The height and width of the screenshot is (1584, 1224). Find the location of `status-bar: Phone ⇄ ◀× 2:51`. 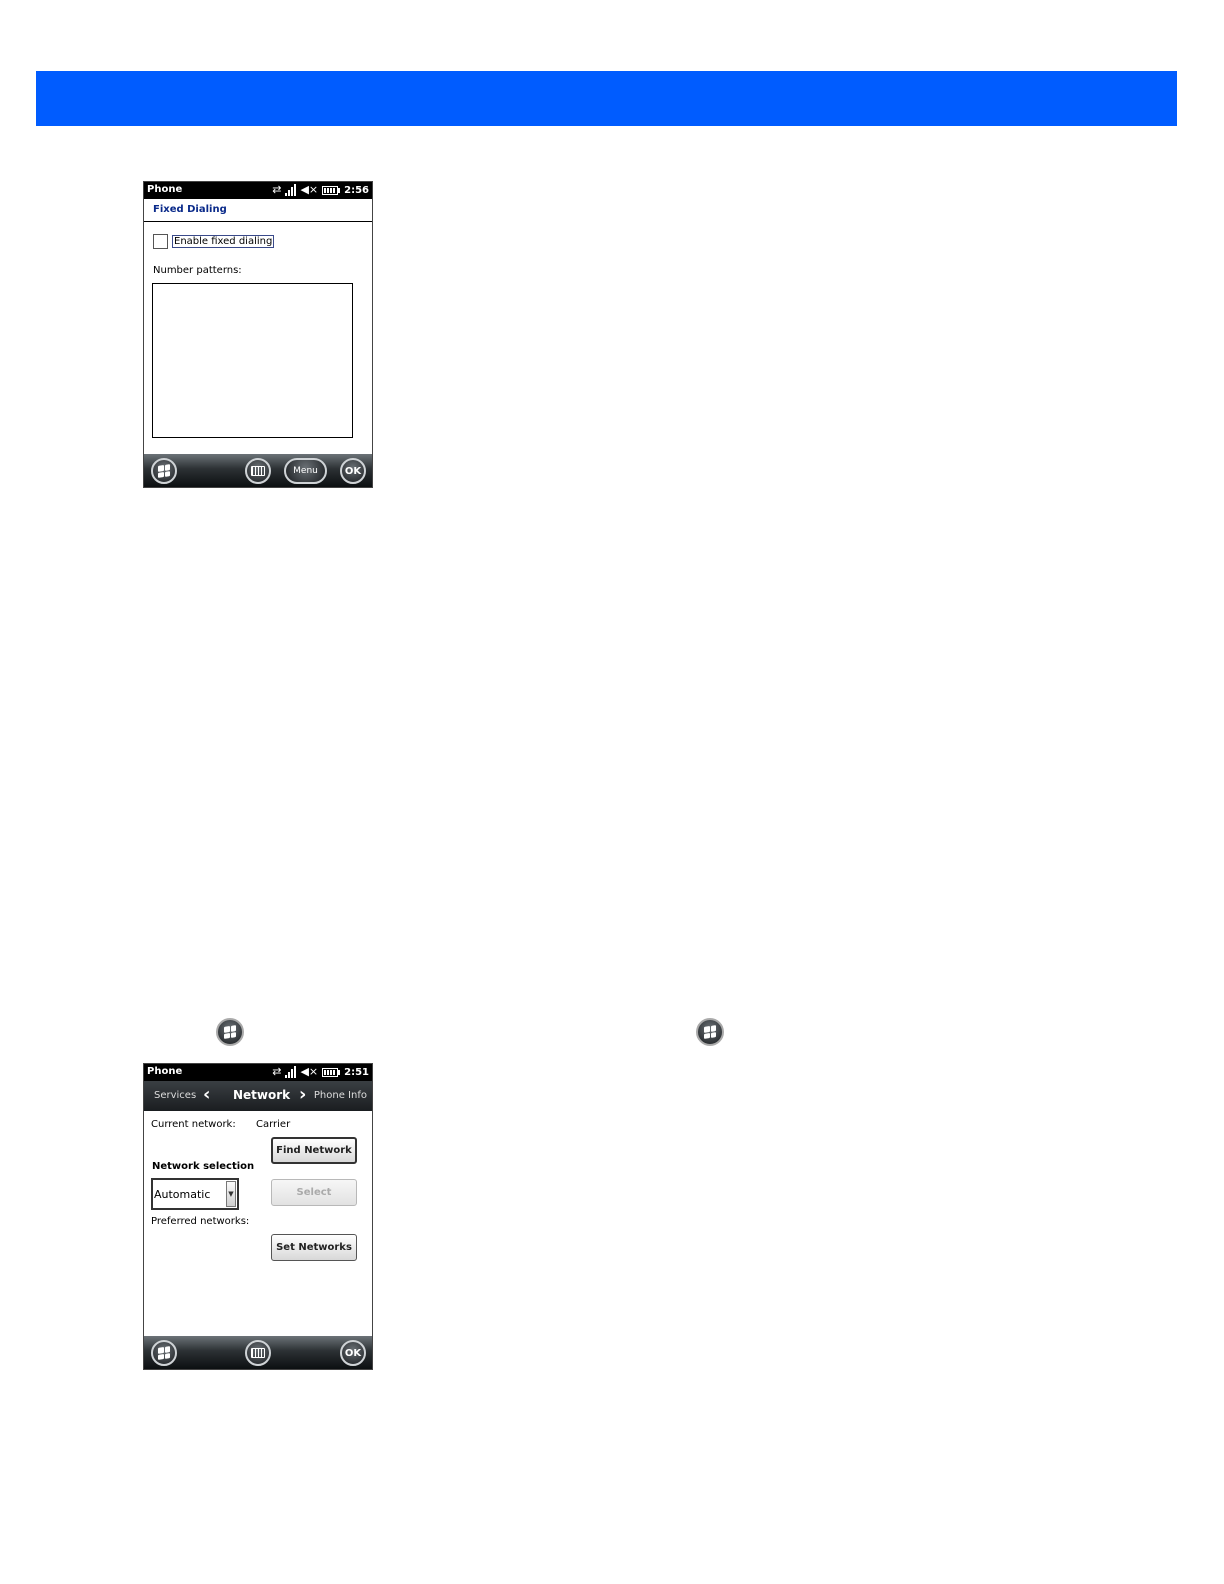

status-bar: Phone ⇄ ◀× 2:51 is located at coordinates (258, 1072).